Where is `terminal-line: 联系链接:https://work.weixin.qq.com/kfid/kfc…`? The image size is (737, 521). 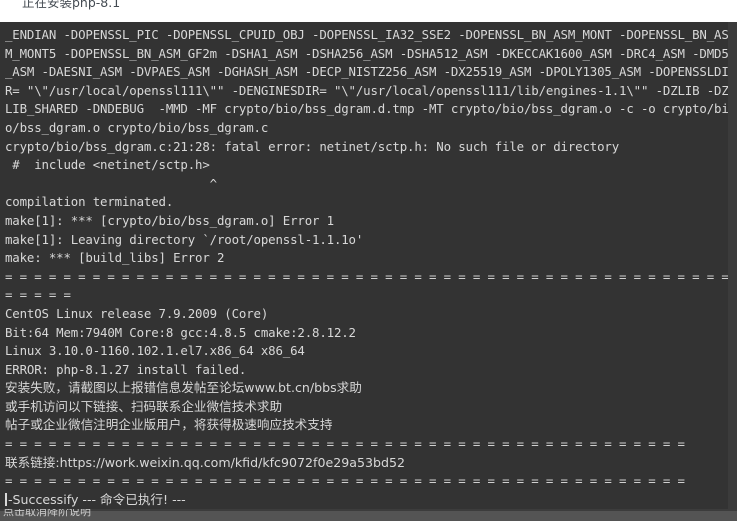 terminal-line: 联系链接:https://work.weixin.qq.com/kfid/kfc… is located at coordinates (205, 462).